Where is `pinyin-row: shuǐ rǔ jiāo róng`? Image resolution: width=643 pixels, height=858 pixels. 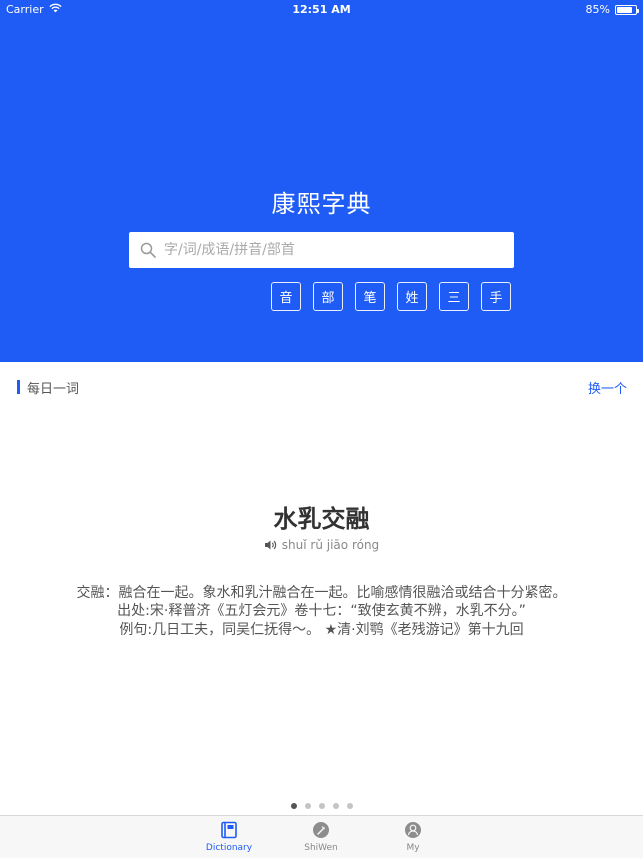
pinyin-row: shuǐ rǔ jiāo róng is located at coordinates (321, 545).